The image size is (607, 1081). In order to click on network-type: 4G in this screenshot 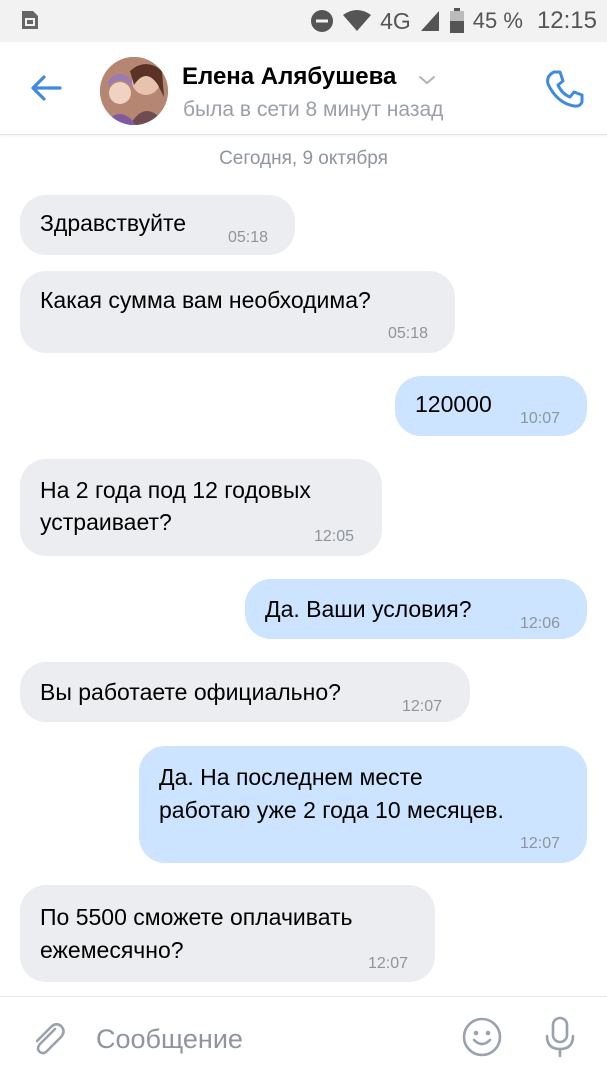, I will do `click(395, 20)`.